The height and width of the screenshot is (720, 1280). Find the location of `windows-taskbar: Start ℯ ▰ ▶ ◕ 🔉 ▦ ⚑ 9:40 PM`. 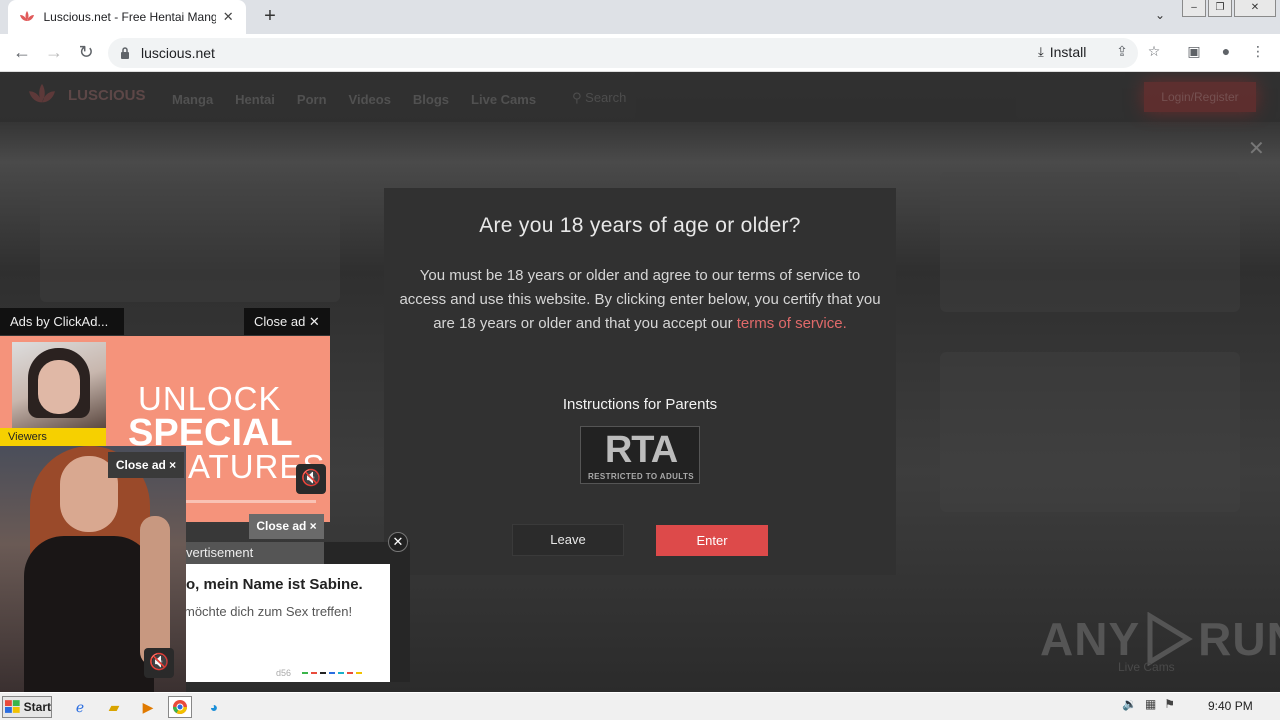

windows-taskbar: Start ℯ ▰ ▶ ◕ 🔉 ▦ ⚑ 9:40 PM is located at coordinates (640, 706).